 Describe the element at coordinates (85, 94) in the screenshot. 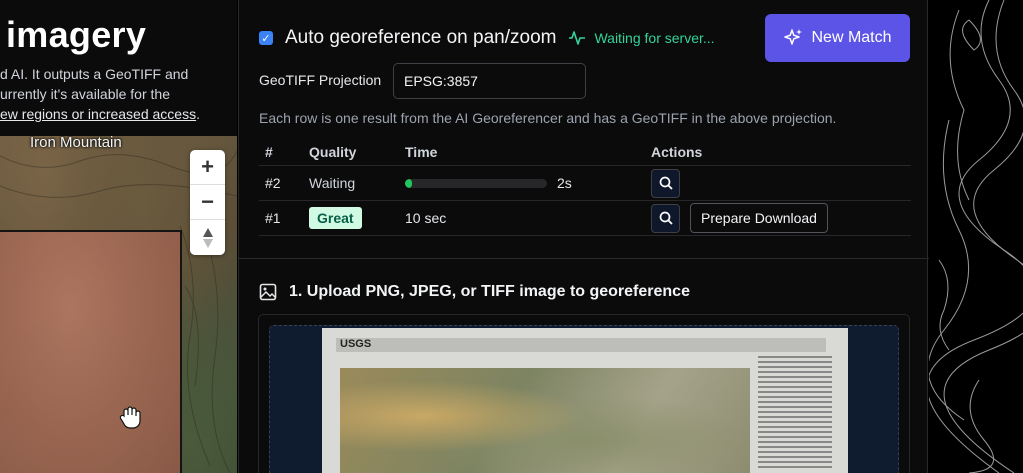

I see `intro-line-2: urrently it's available for the` at that location.